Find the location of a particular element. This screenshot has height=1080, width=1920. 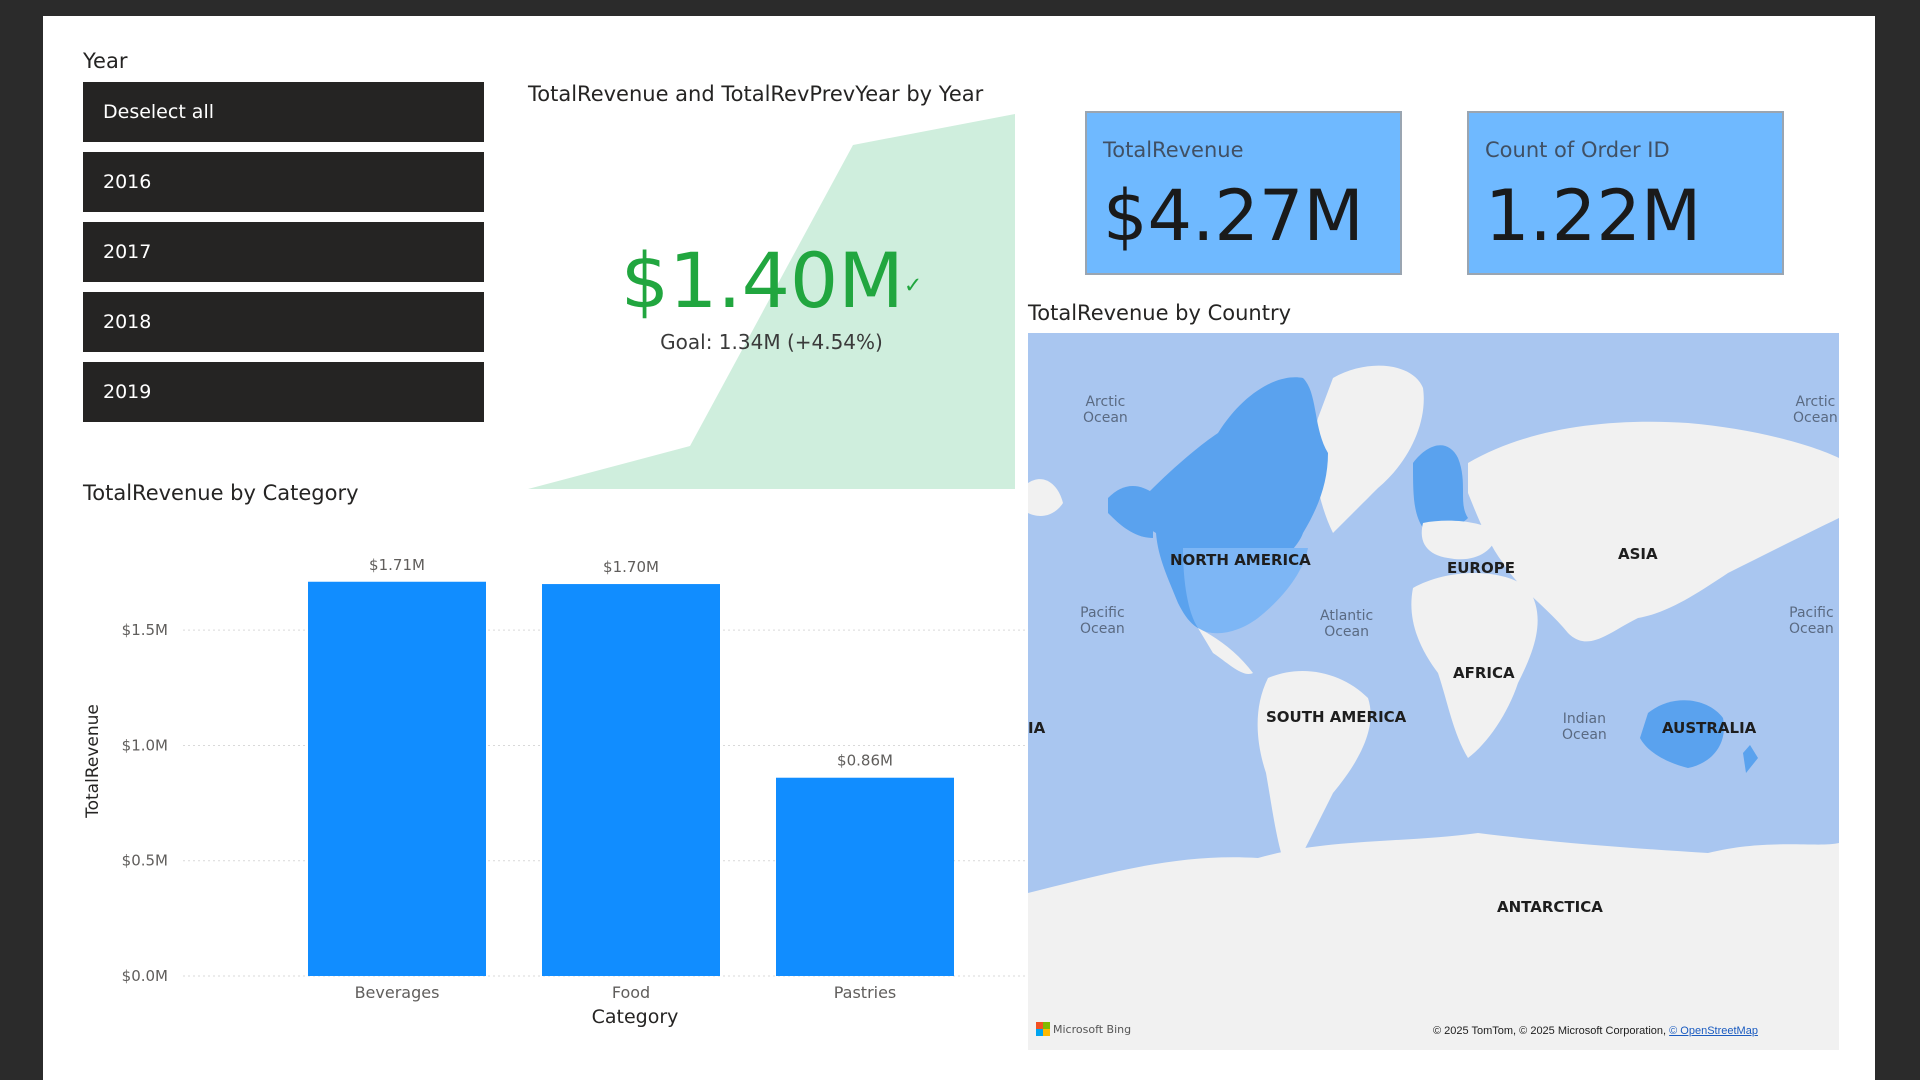

data-label: $1.71M is located at coordinates (397, 565).